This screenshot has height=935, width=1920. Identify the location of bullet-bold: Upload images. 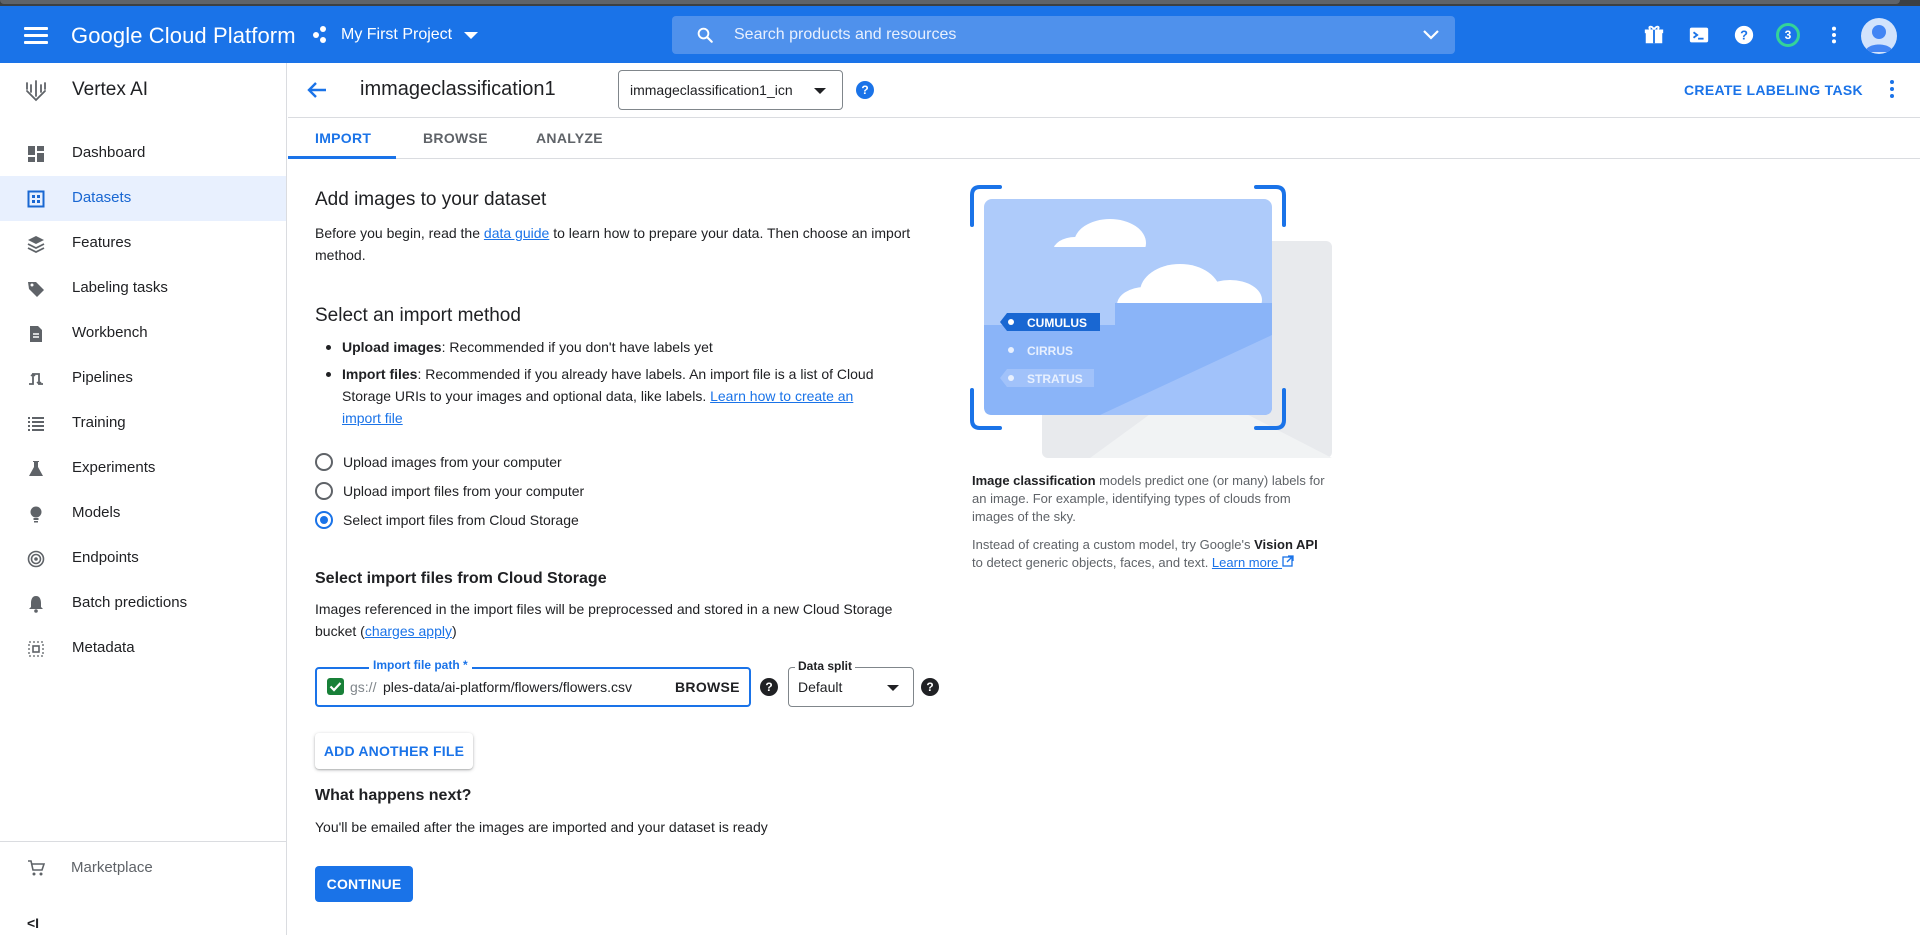
(392, 347).